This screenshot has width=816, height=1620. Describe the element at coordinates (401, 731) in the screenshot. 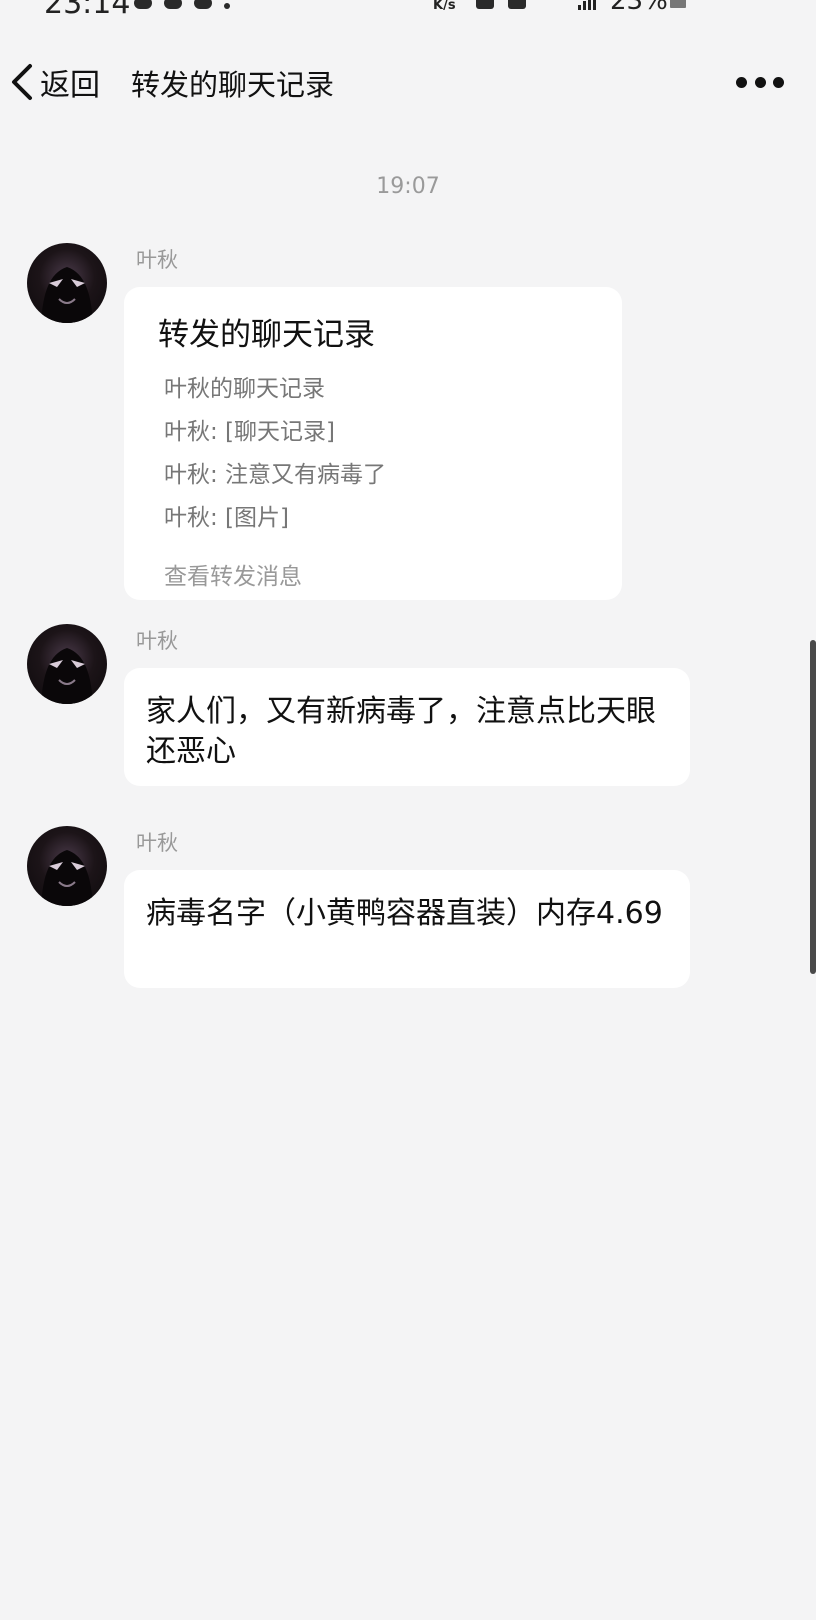

I see `message-text: 家人们，又有新病毒了，注意点比天眼还恶心` at that location.